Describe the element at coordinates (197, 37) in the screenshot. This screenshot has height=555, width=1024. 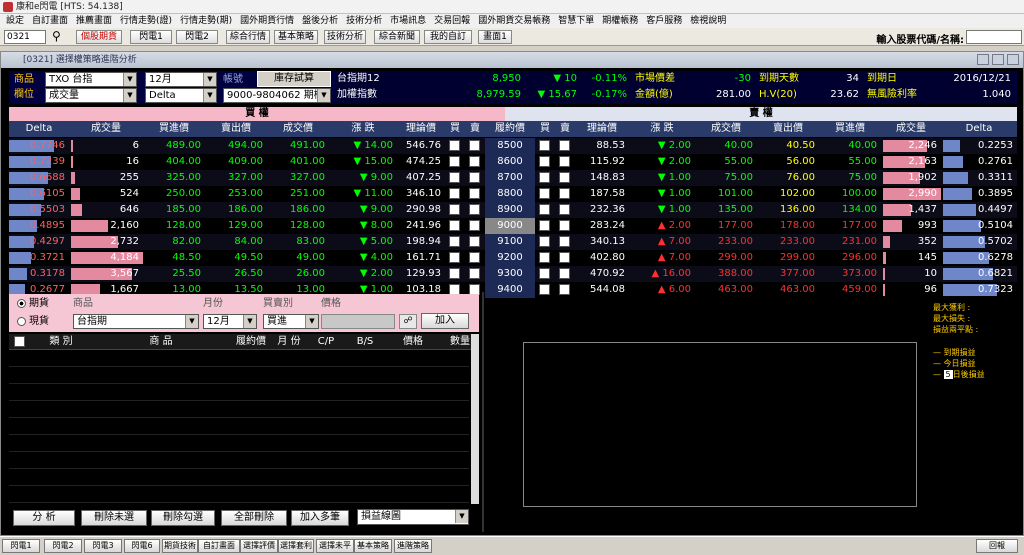
I see `toolbar-button: 閃電2` at that location.